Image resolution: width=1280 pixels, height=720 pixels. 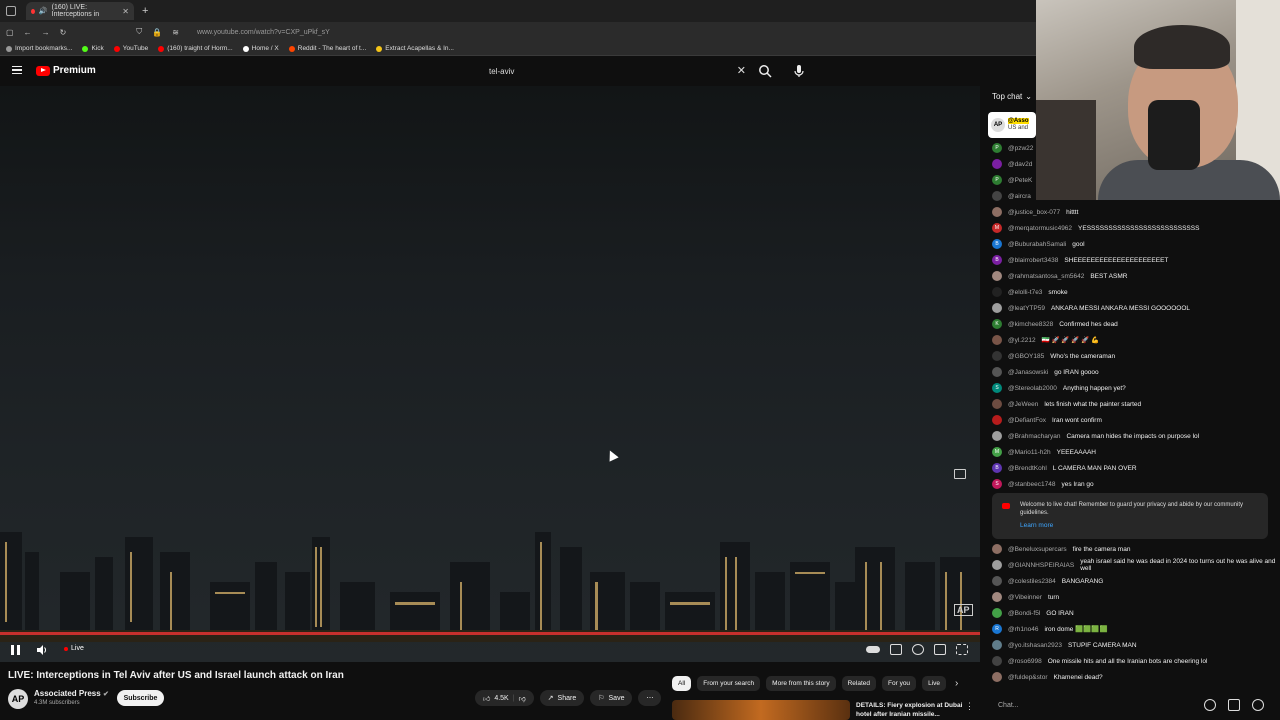 I want to click on chat-username: @DefiantFox, so click(x=1027, y=420).